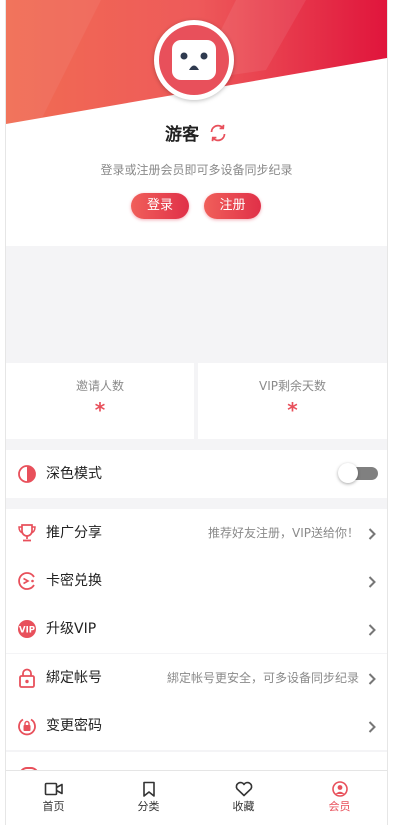 The height and width of the screenshot is (825, 407). Describe the element at coordinates (196, 726) in the screenshot. I see `menu-item-change-password: 变更密码` at that location.